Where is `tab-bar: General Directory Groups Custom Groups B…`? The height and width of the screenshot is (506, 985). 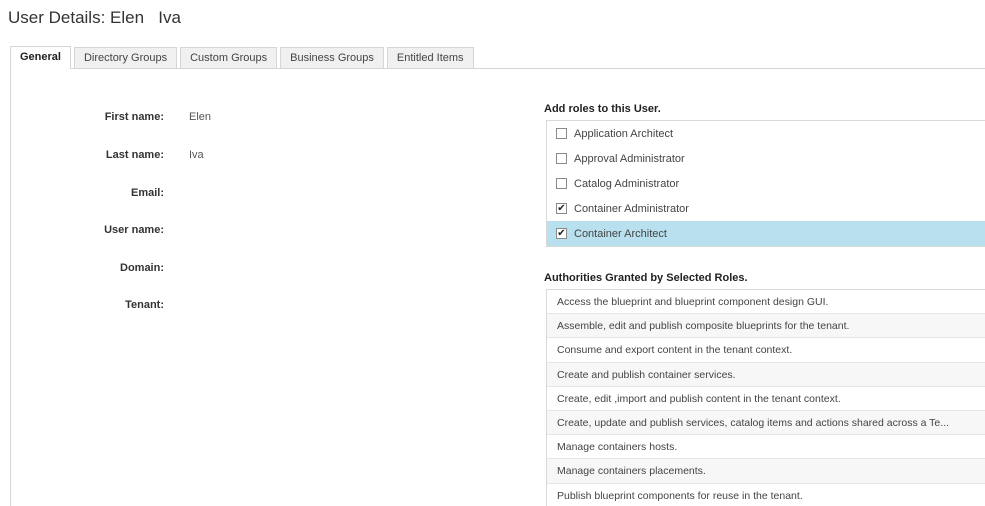
tab-bar: General Directory Groups Custom Groups B… is located at coordinates (497, 57).